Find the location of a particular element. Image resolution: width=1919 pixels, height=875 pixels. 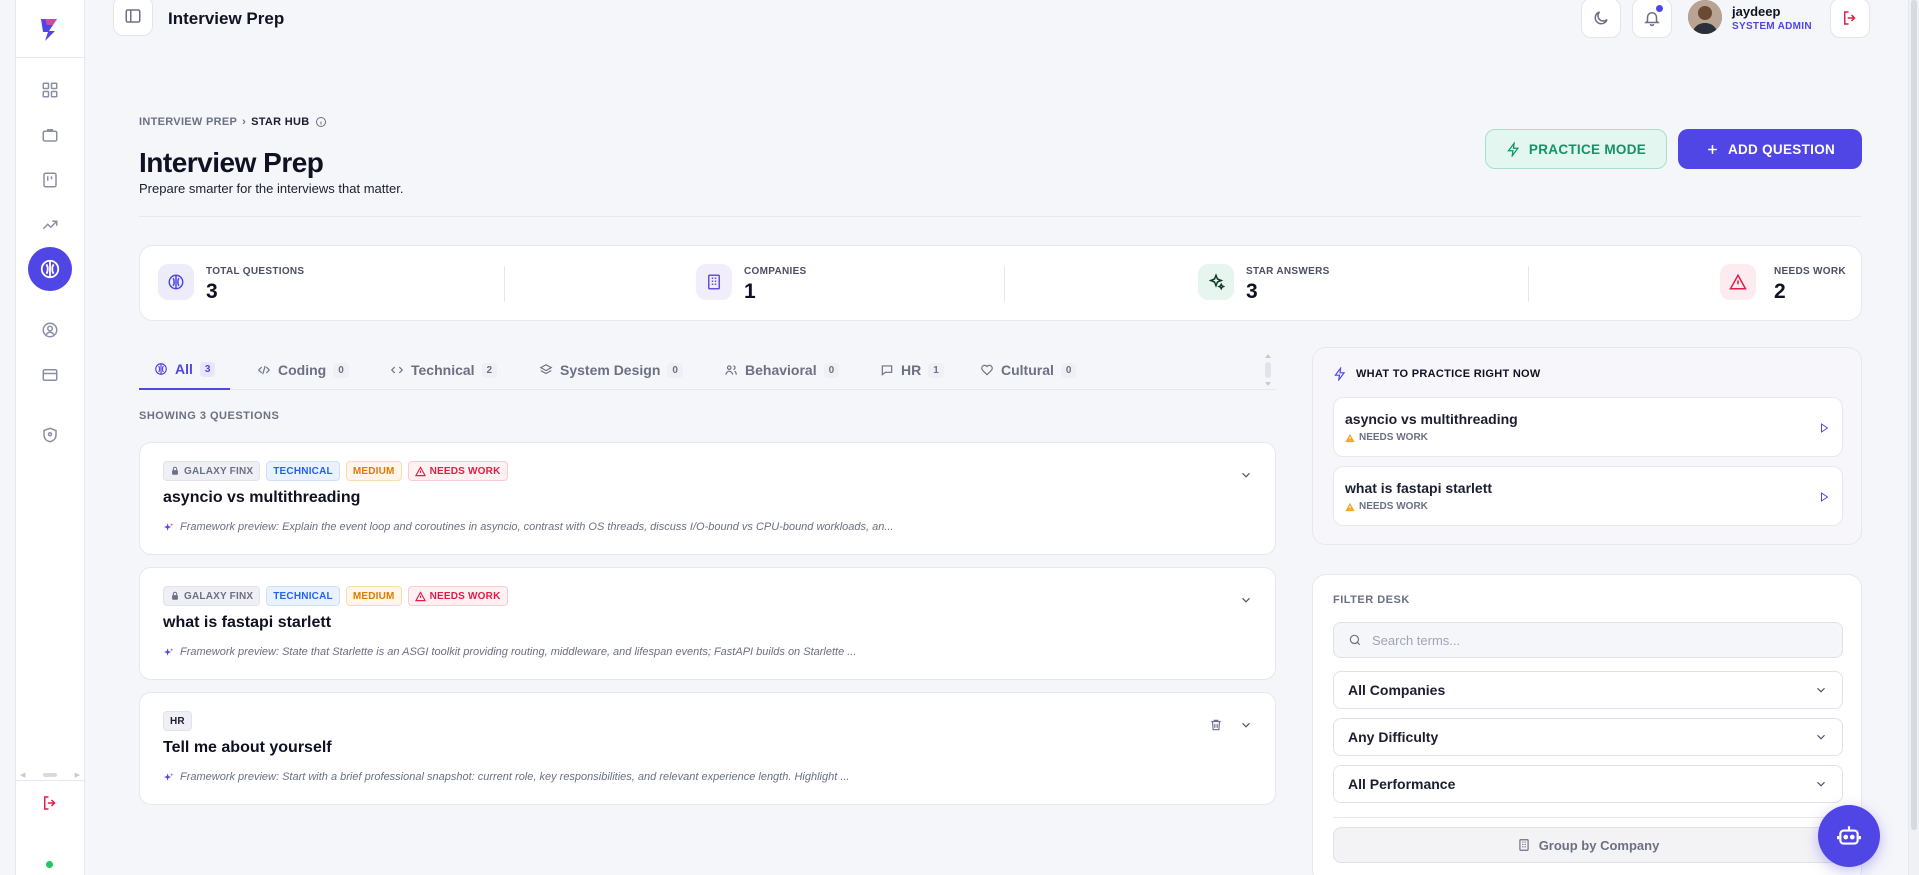

search-input-wrapper is located at coordinates (1588, 640).